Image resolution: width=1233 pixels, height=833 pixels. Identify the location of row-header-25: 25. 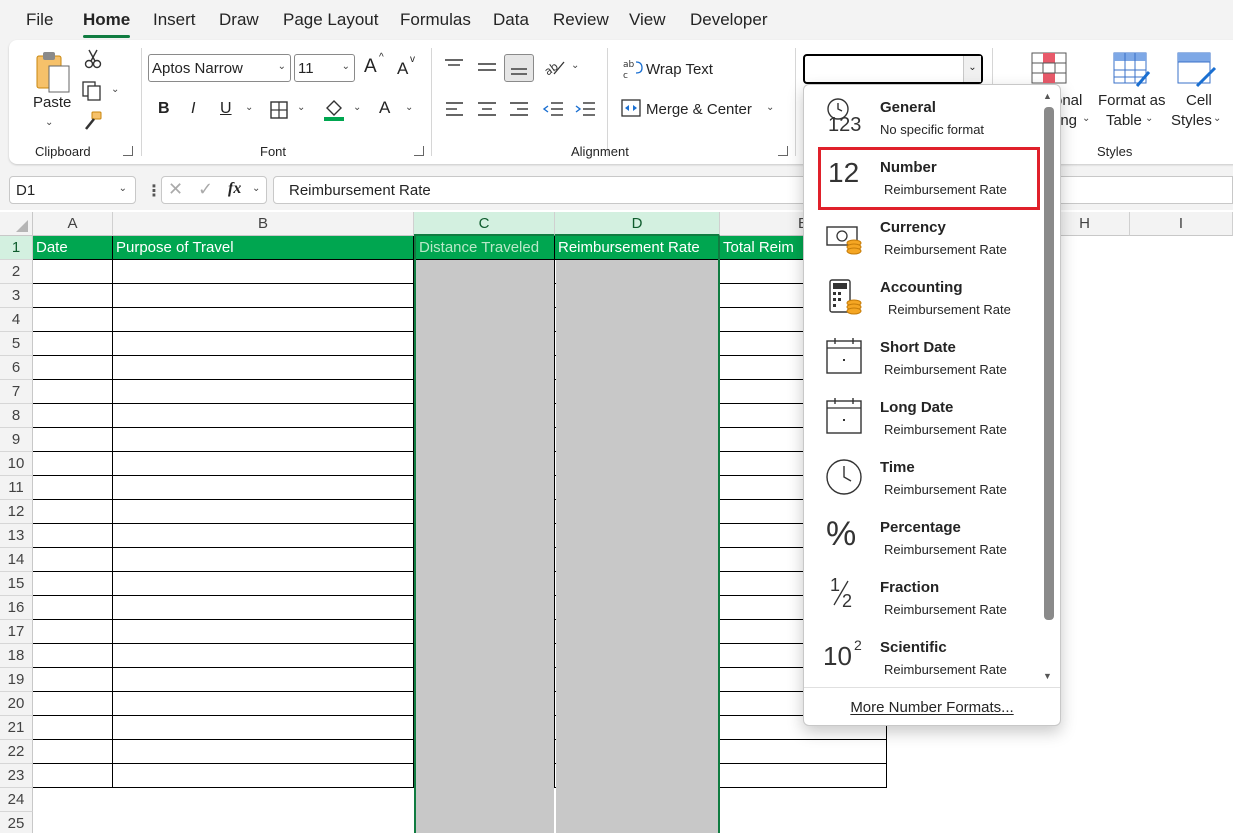
(16, 822).